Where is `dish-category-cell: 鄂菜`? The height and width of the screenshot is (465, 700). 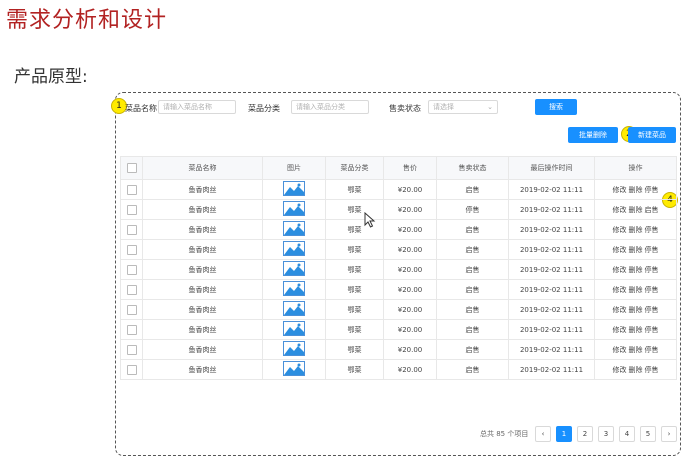 dish-category-cell: 鄂菜 is located at coordinates (354, 189).